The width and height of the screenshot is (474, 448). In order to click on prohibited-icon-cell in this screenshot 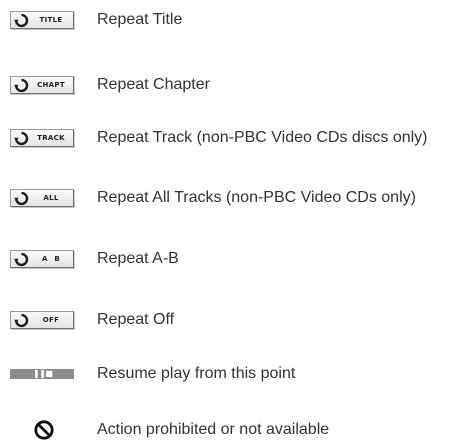, I will do `click(46, 430)`.